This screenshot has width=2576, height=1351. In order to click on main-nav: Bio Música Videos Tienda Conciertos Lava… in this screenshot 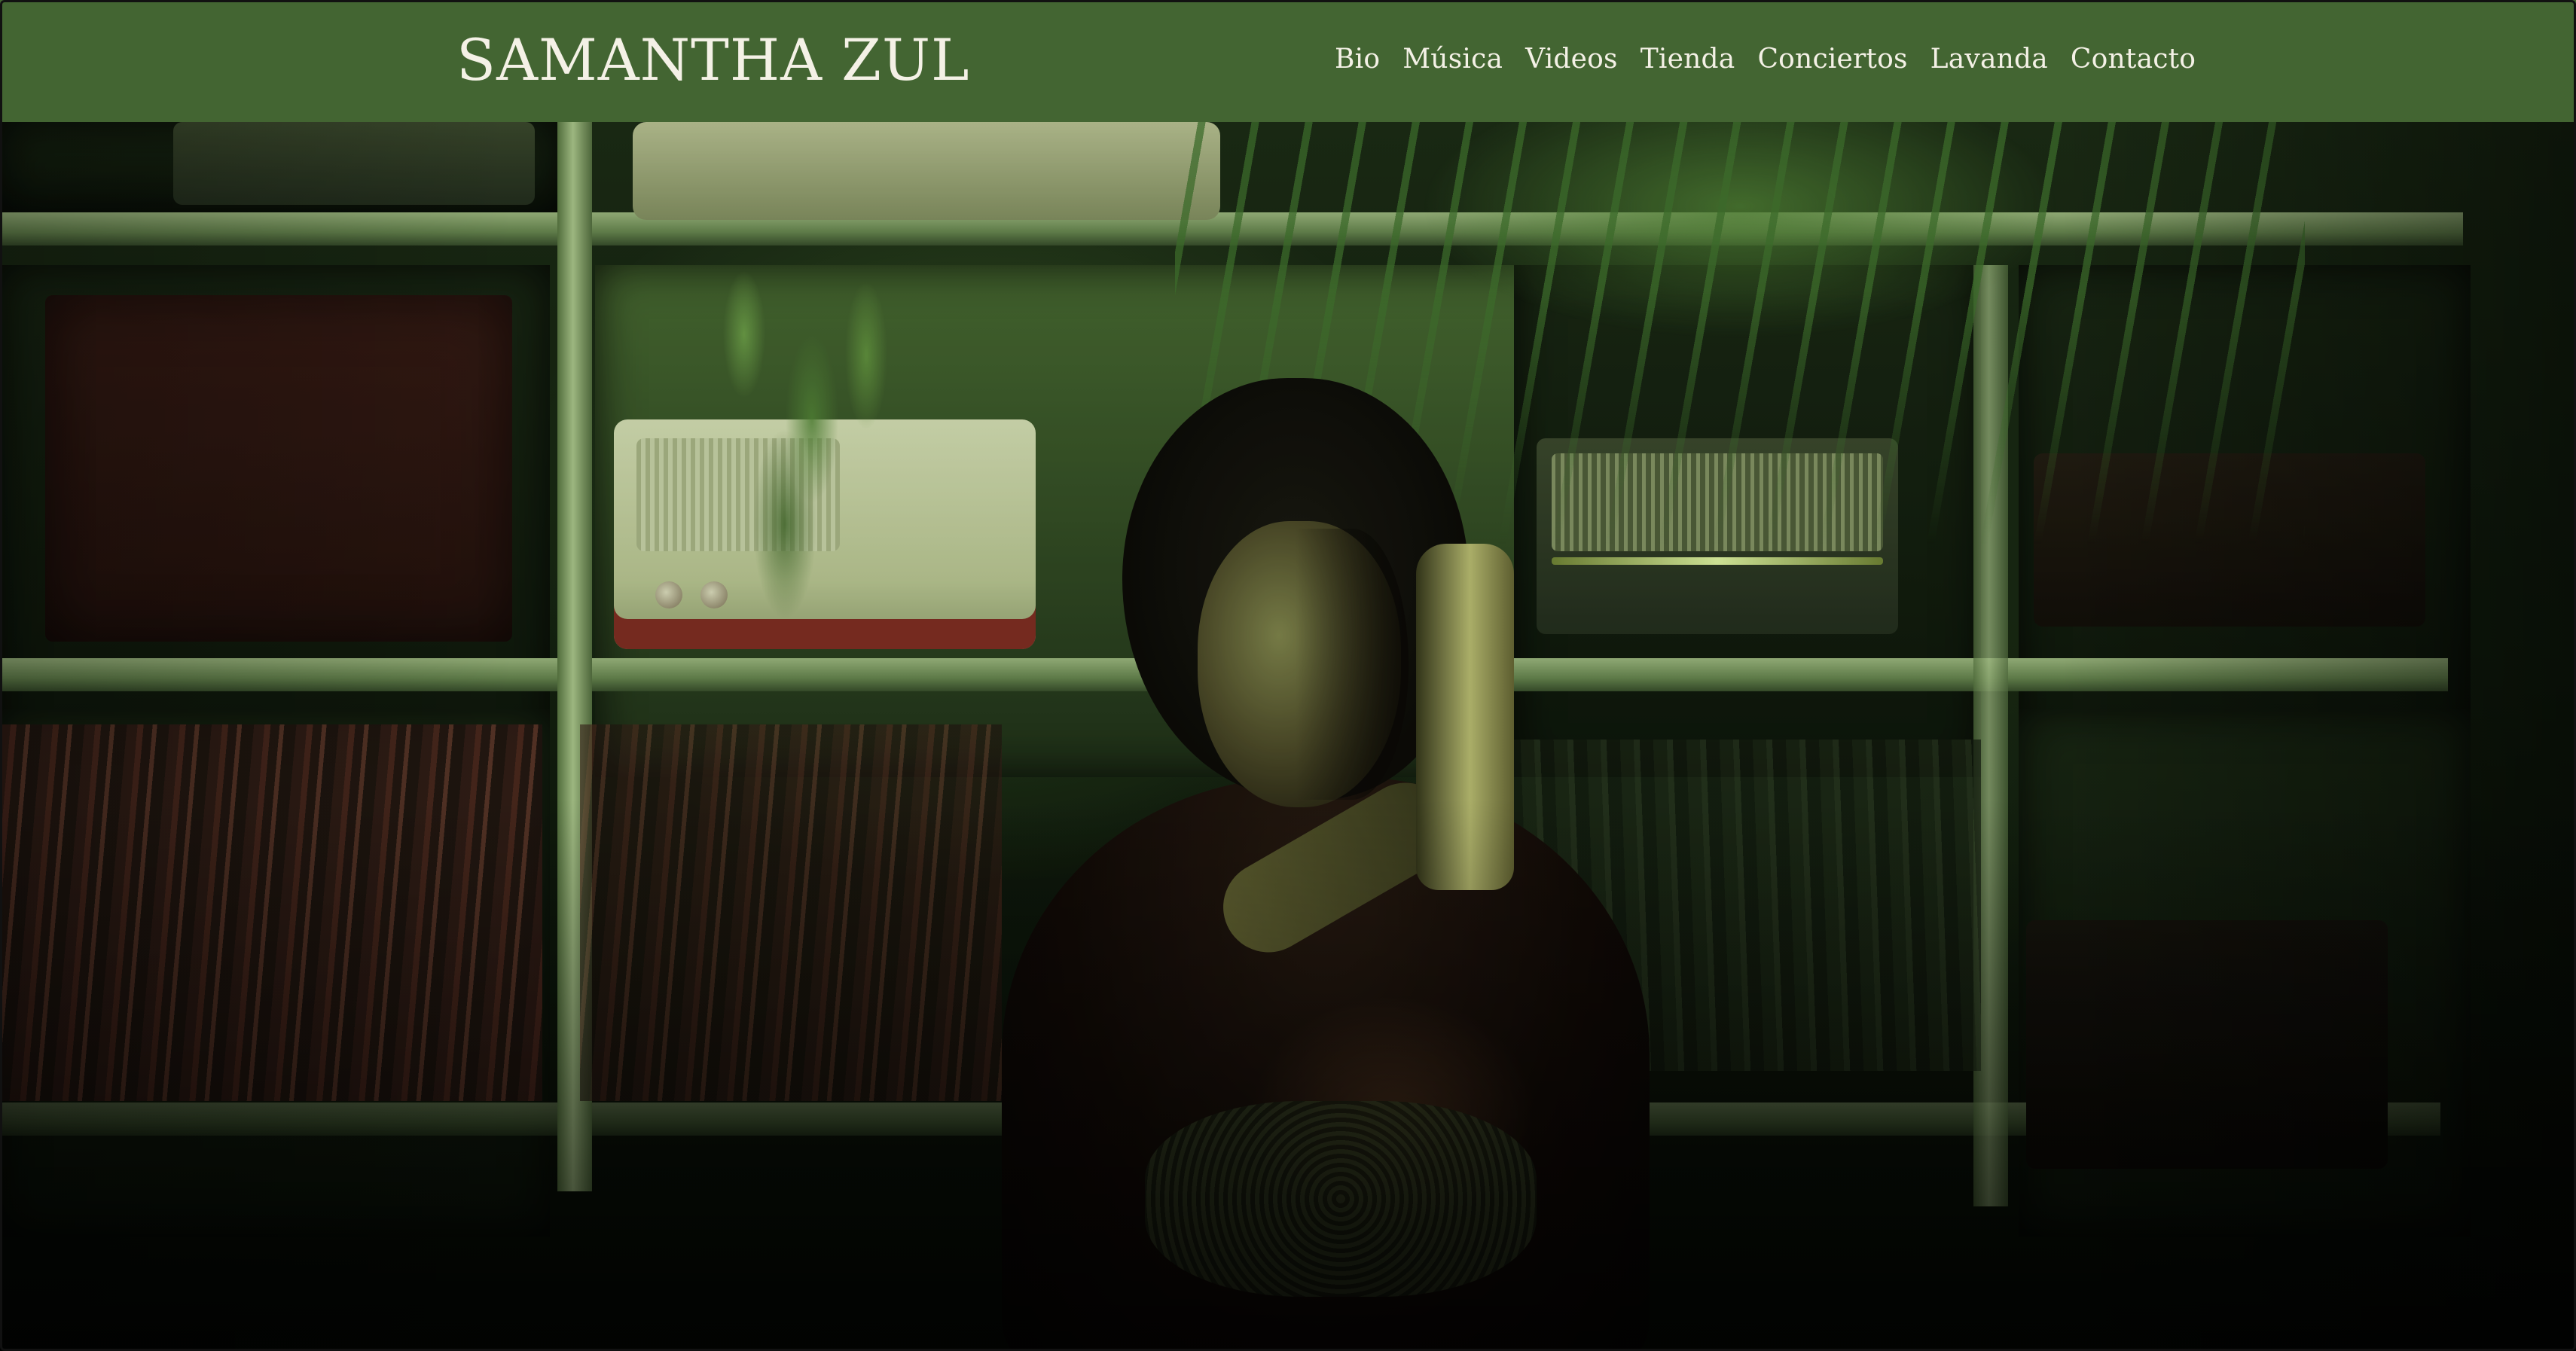, I will do `click(1766, 59)`.